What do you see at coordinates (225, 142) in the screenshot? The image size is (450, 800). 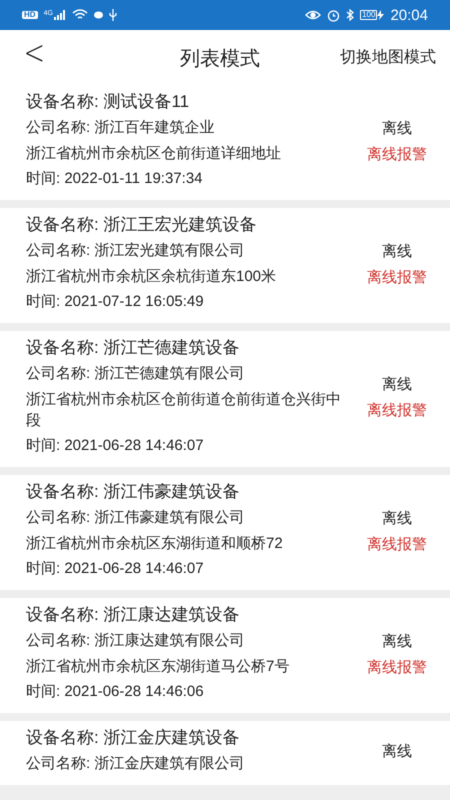 I see `device-card: 设备名称: 测试设备11 公司名称: 浙江百年建筑企业 浙江省杭州市余杭区仓前街道详细地址 时间: 2022-01-11 19:37:34 离线 离线报警` at bounding box center [225, 142].